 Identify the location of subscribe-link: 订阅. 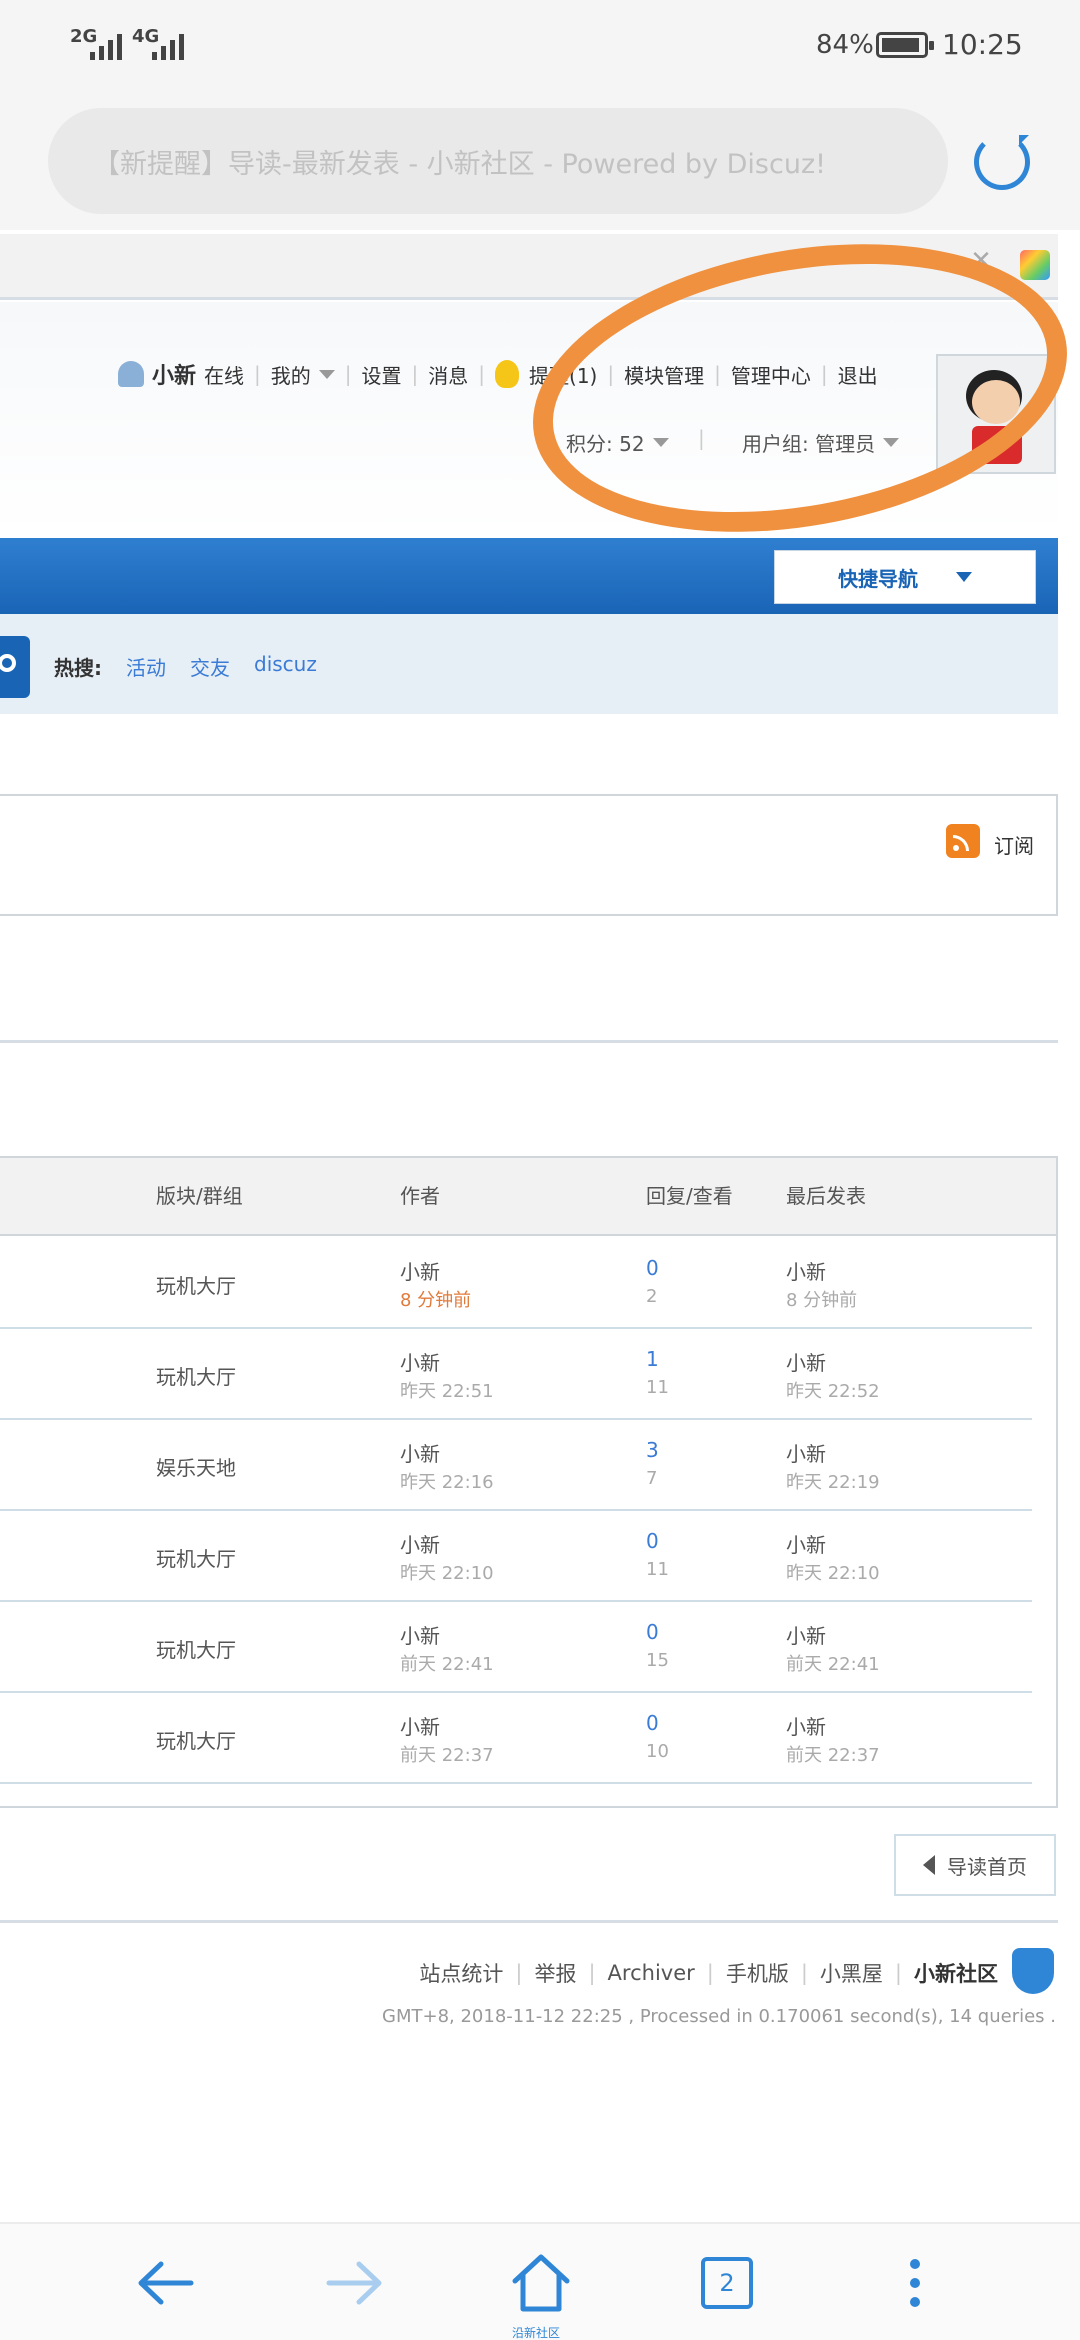
(1014, 844).